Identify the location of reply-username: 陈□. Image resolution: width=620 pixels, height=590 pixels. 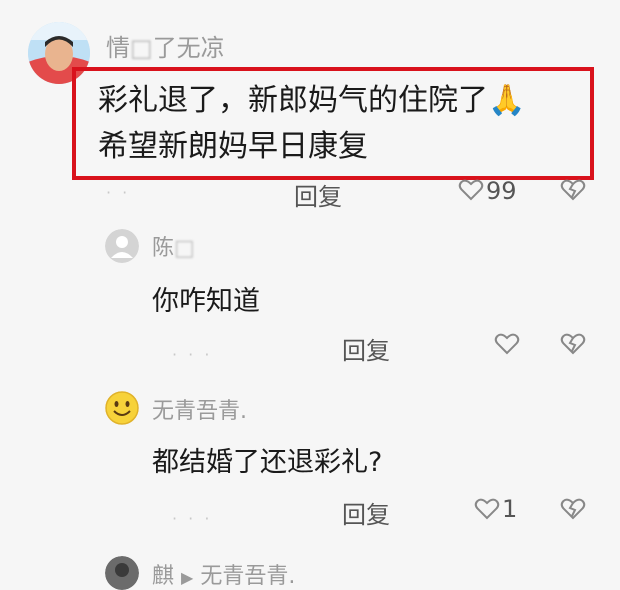
(173, 246).